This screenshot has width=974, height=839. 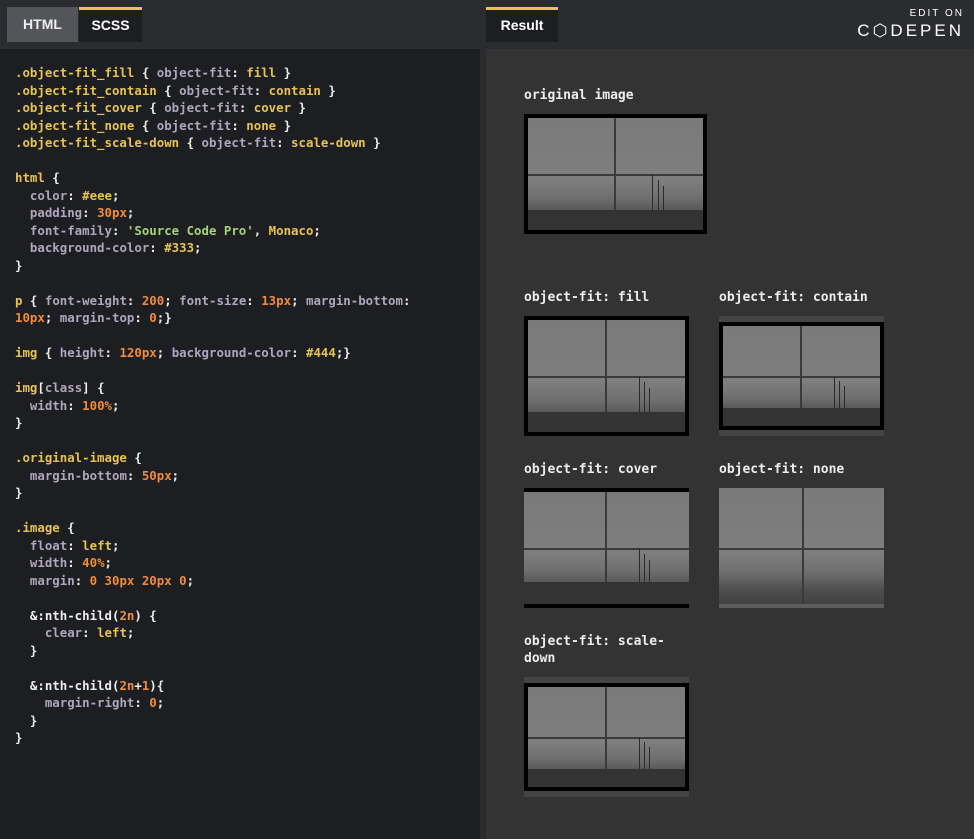 What do you see at coordinates (97, 142) in the screenshot?
I see `code-token: .object-fit_scale-down` at bounding box center [97, 142].